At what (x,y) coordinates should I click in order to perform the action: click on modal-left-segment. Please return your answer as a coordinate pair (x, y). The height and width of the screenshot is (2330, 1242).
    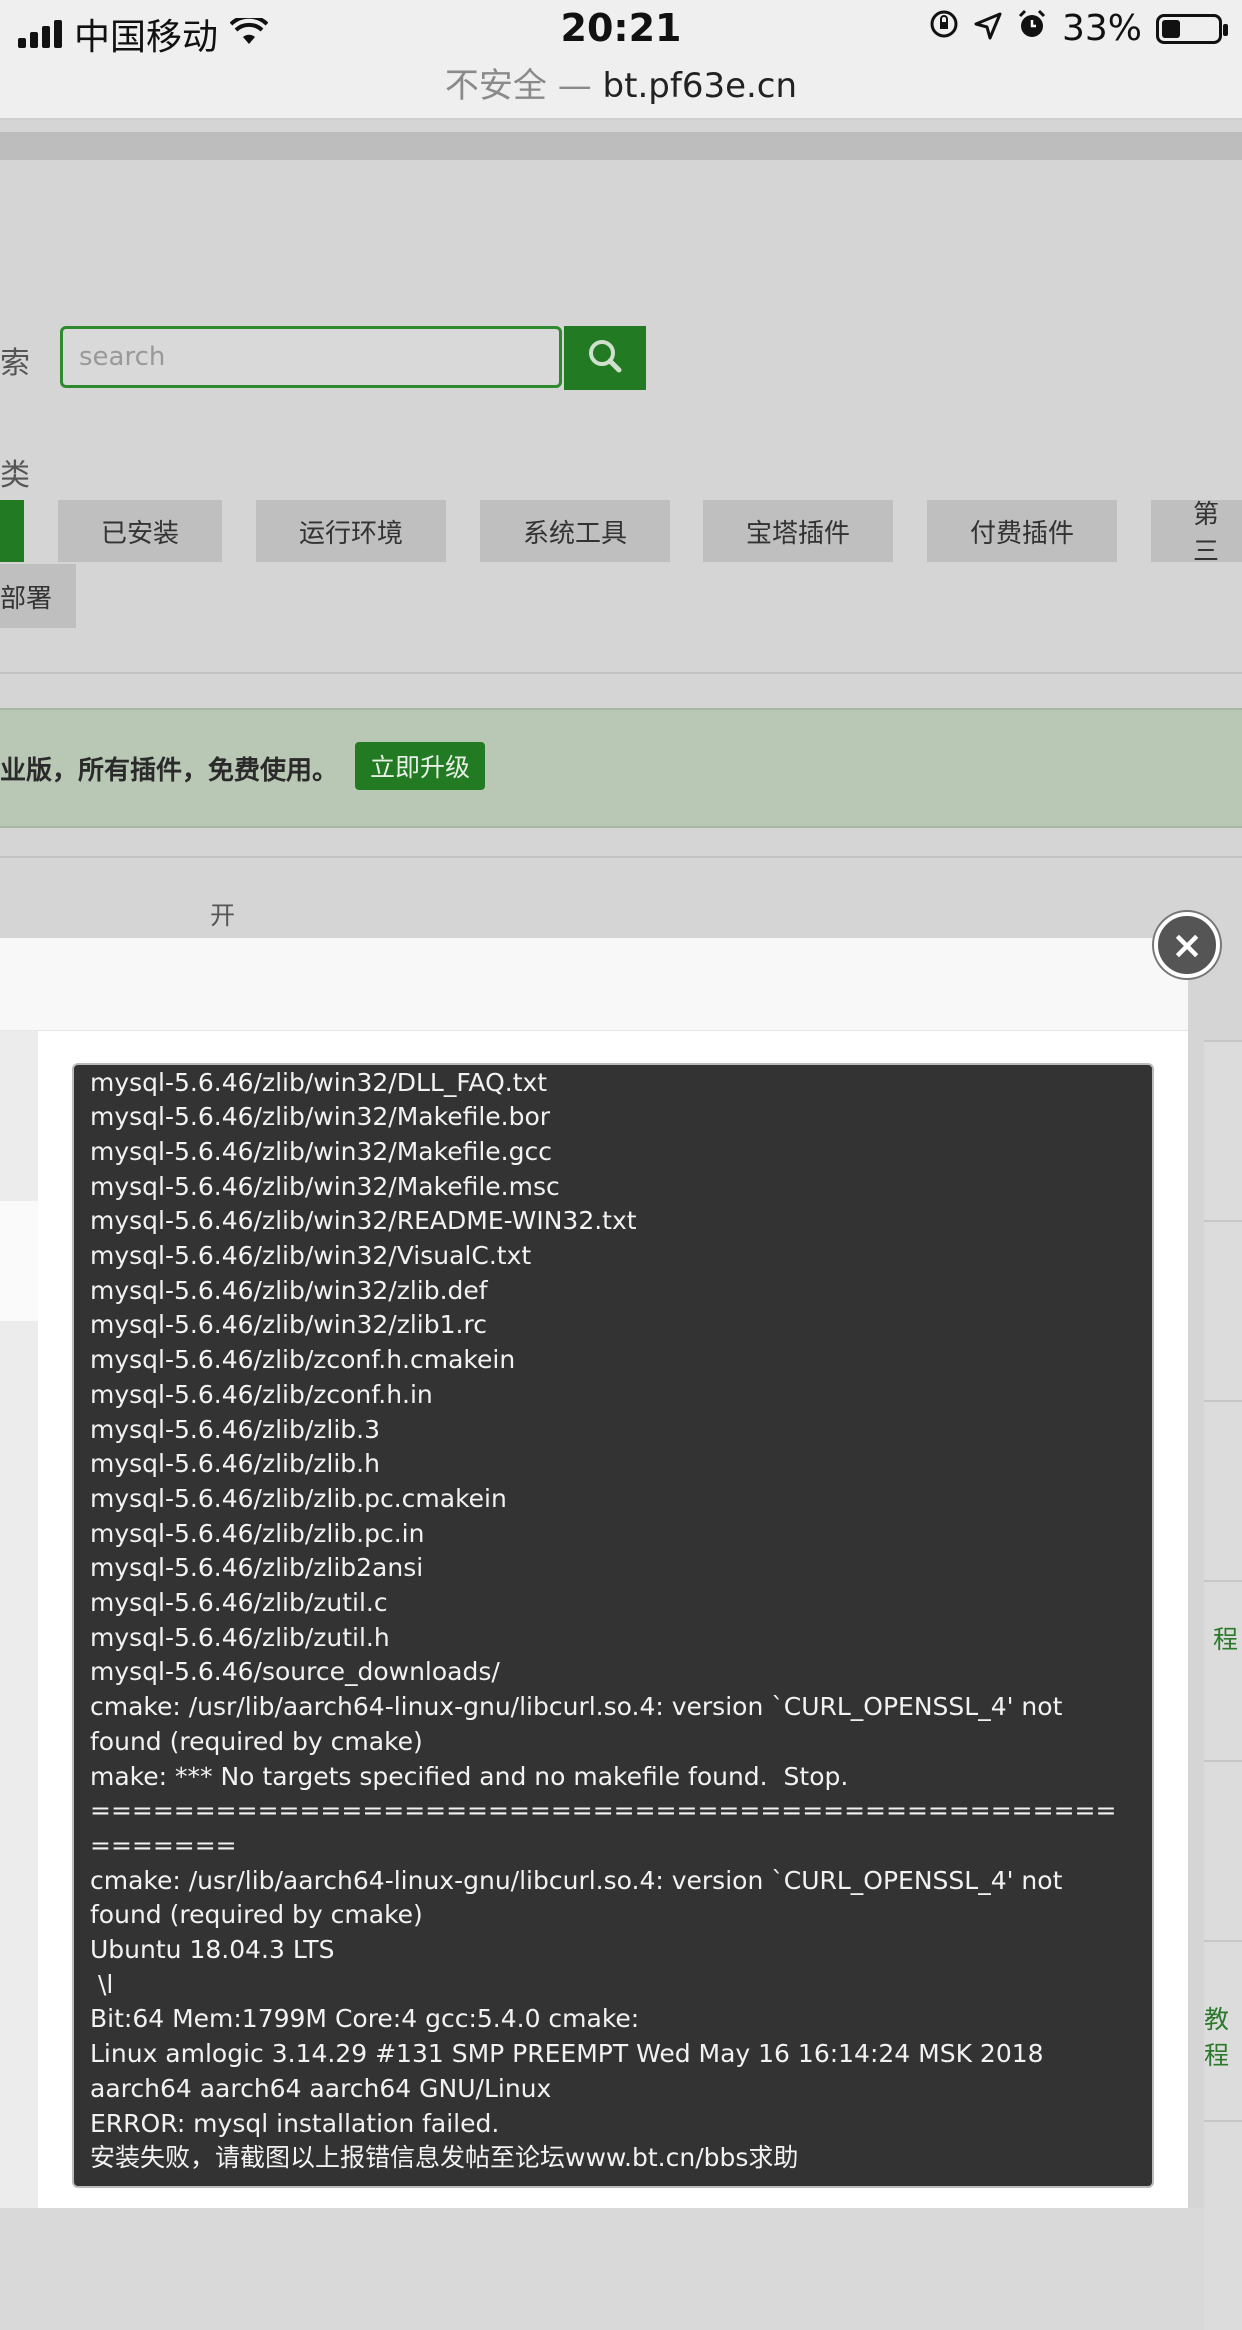
    Looking at the image, I should click on (19, 1261).